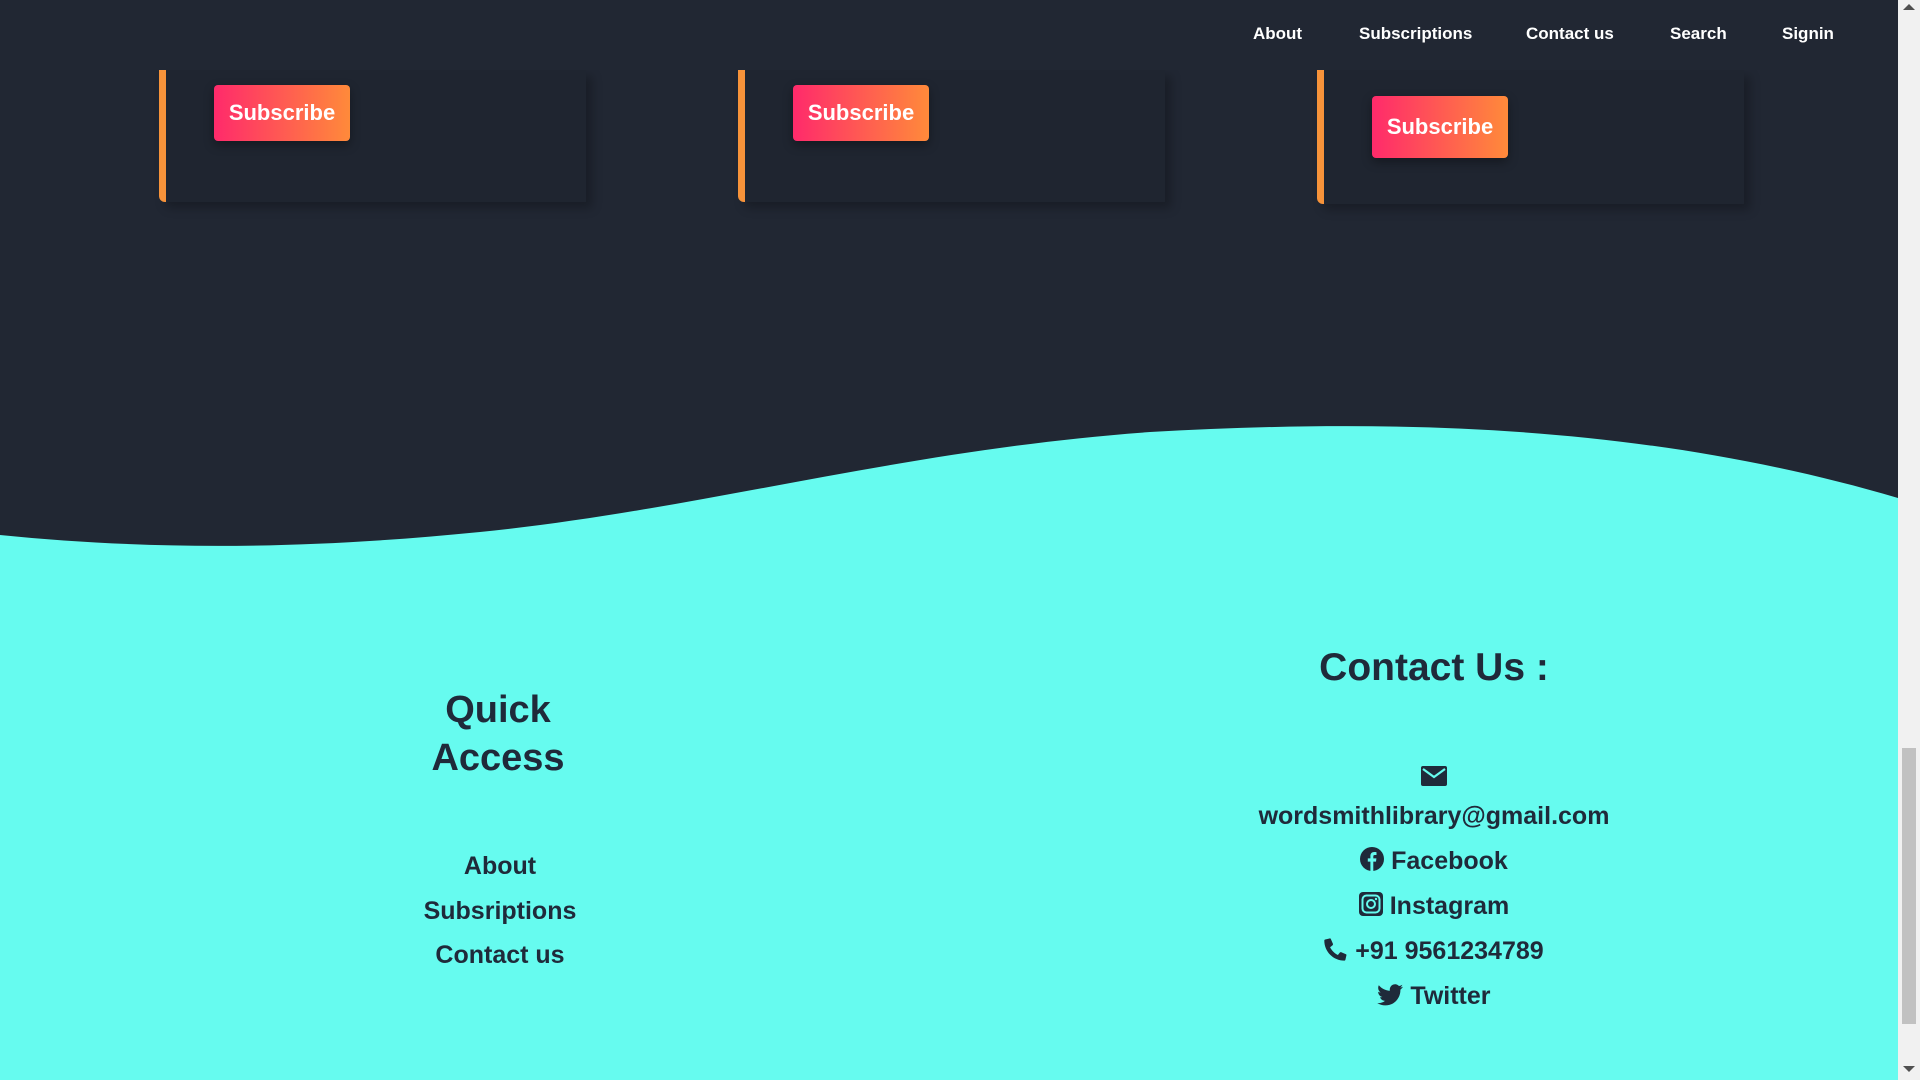 This screenshot has height=1080, width=1920. What do you see at coordinates (1390, 995) in the screenshot?
I see `twitter-icon` at bounding box center [1390, 995].